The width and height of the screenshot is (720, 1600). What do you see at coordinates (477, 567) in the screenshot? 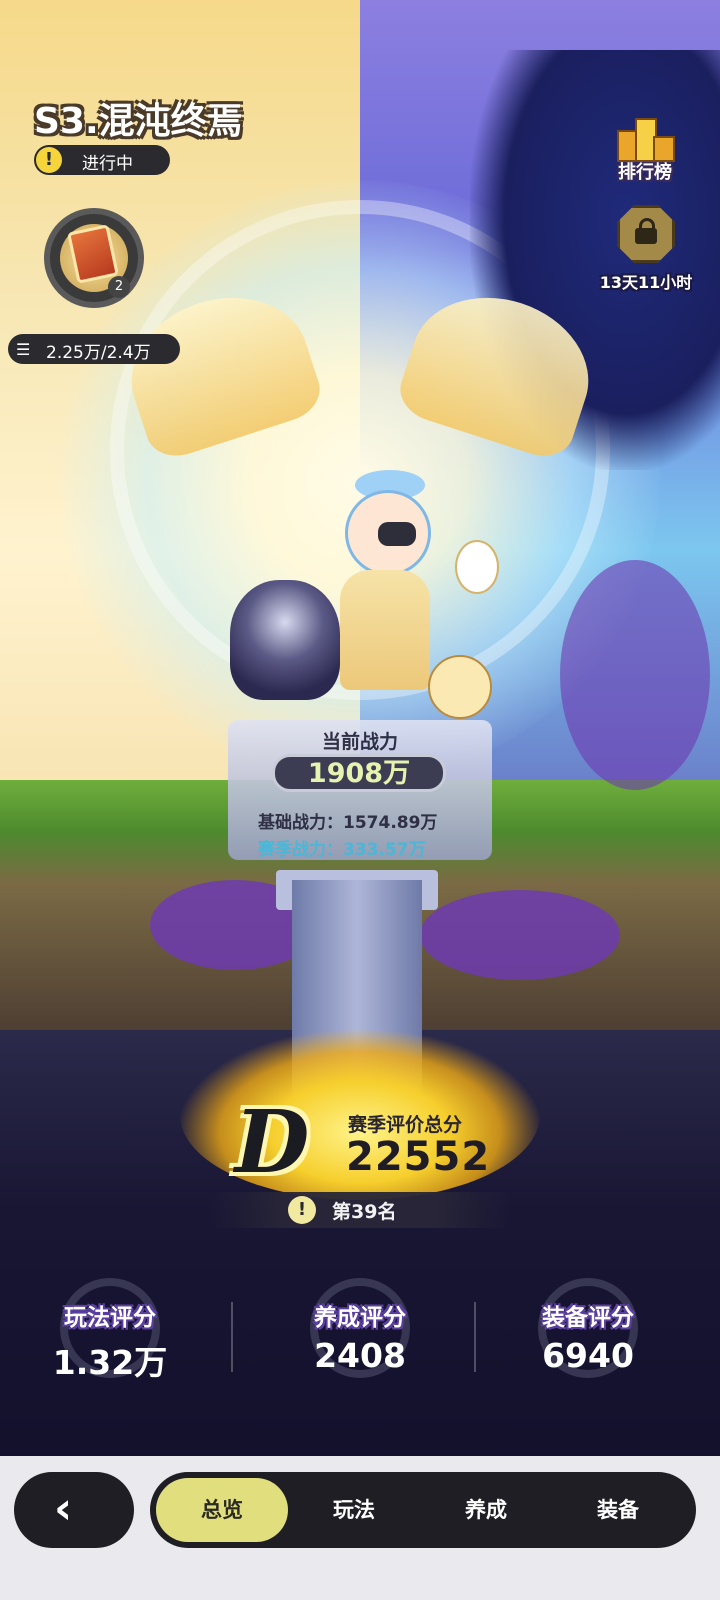
I see `bunny-companion` at bounding box center [477, 567].